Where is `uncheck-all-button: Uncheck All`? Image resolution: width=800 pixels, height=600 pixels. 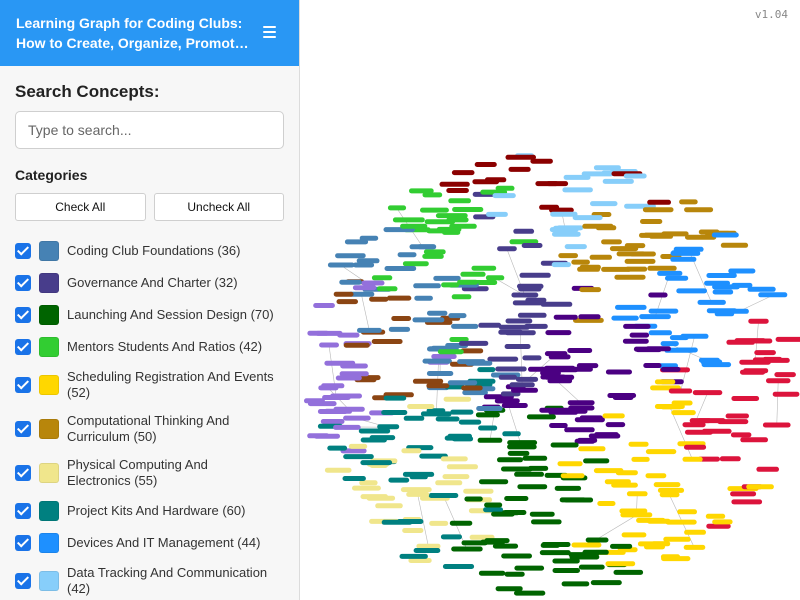
uncheck-all-button: Uncheck All is located at coordinates (218, 207).